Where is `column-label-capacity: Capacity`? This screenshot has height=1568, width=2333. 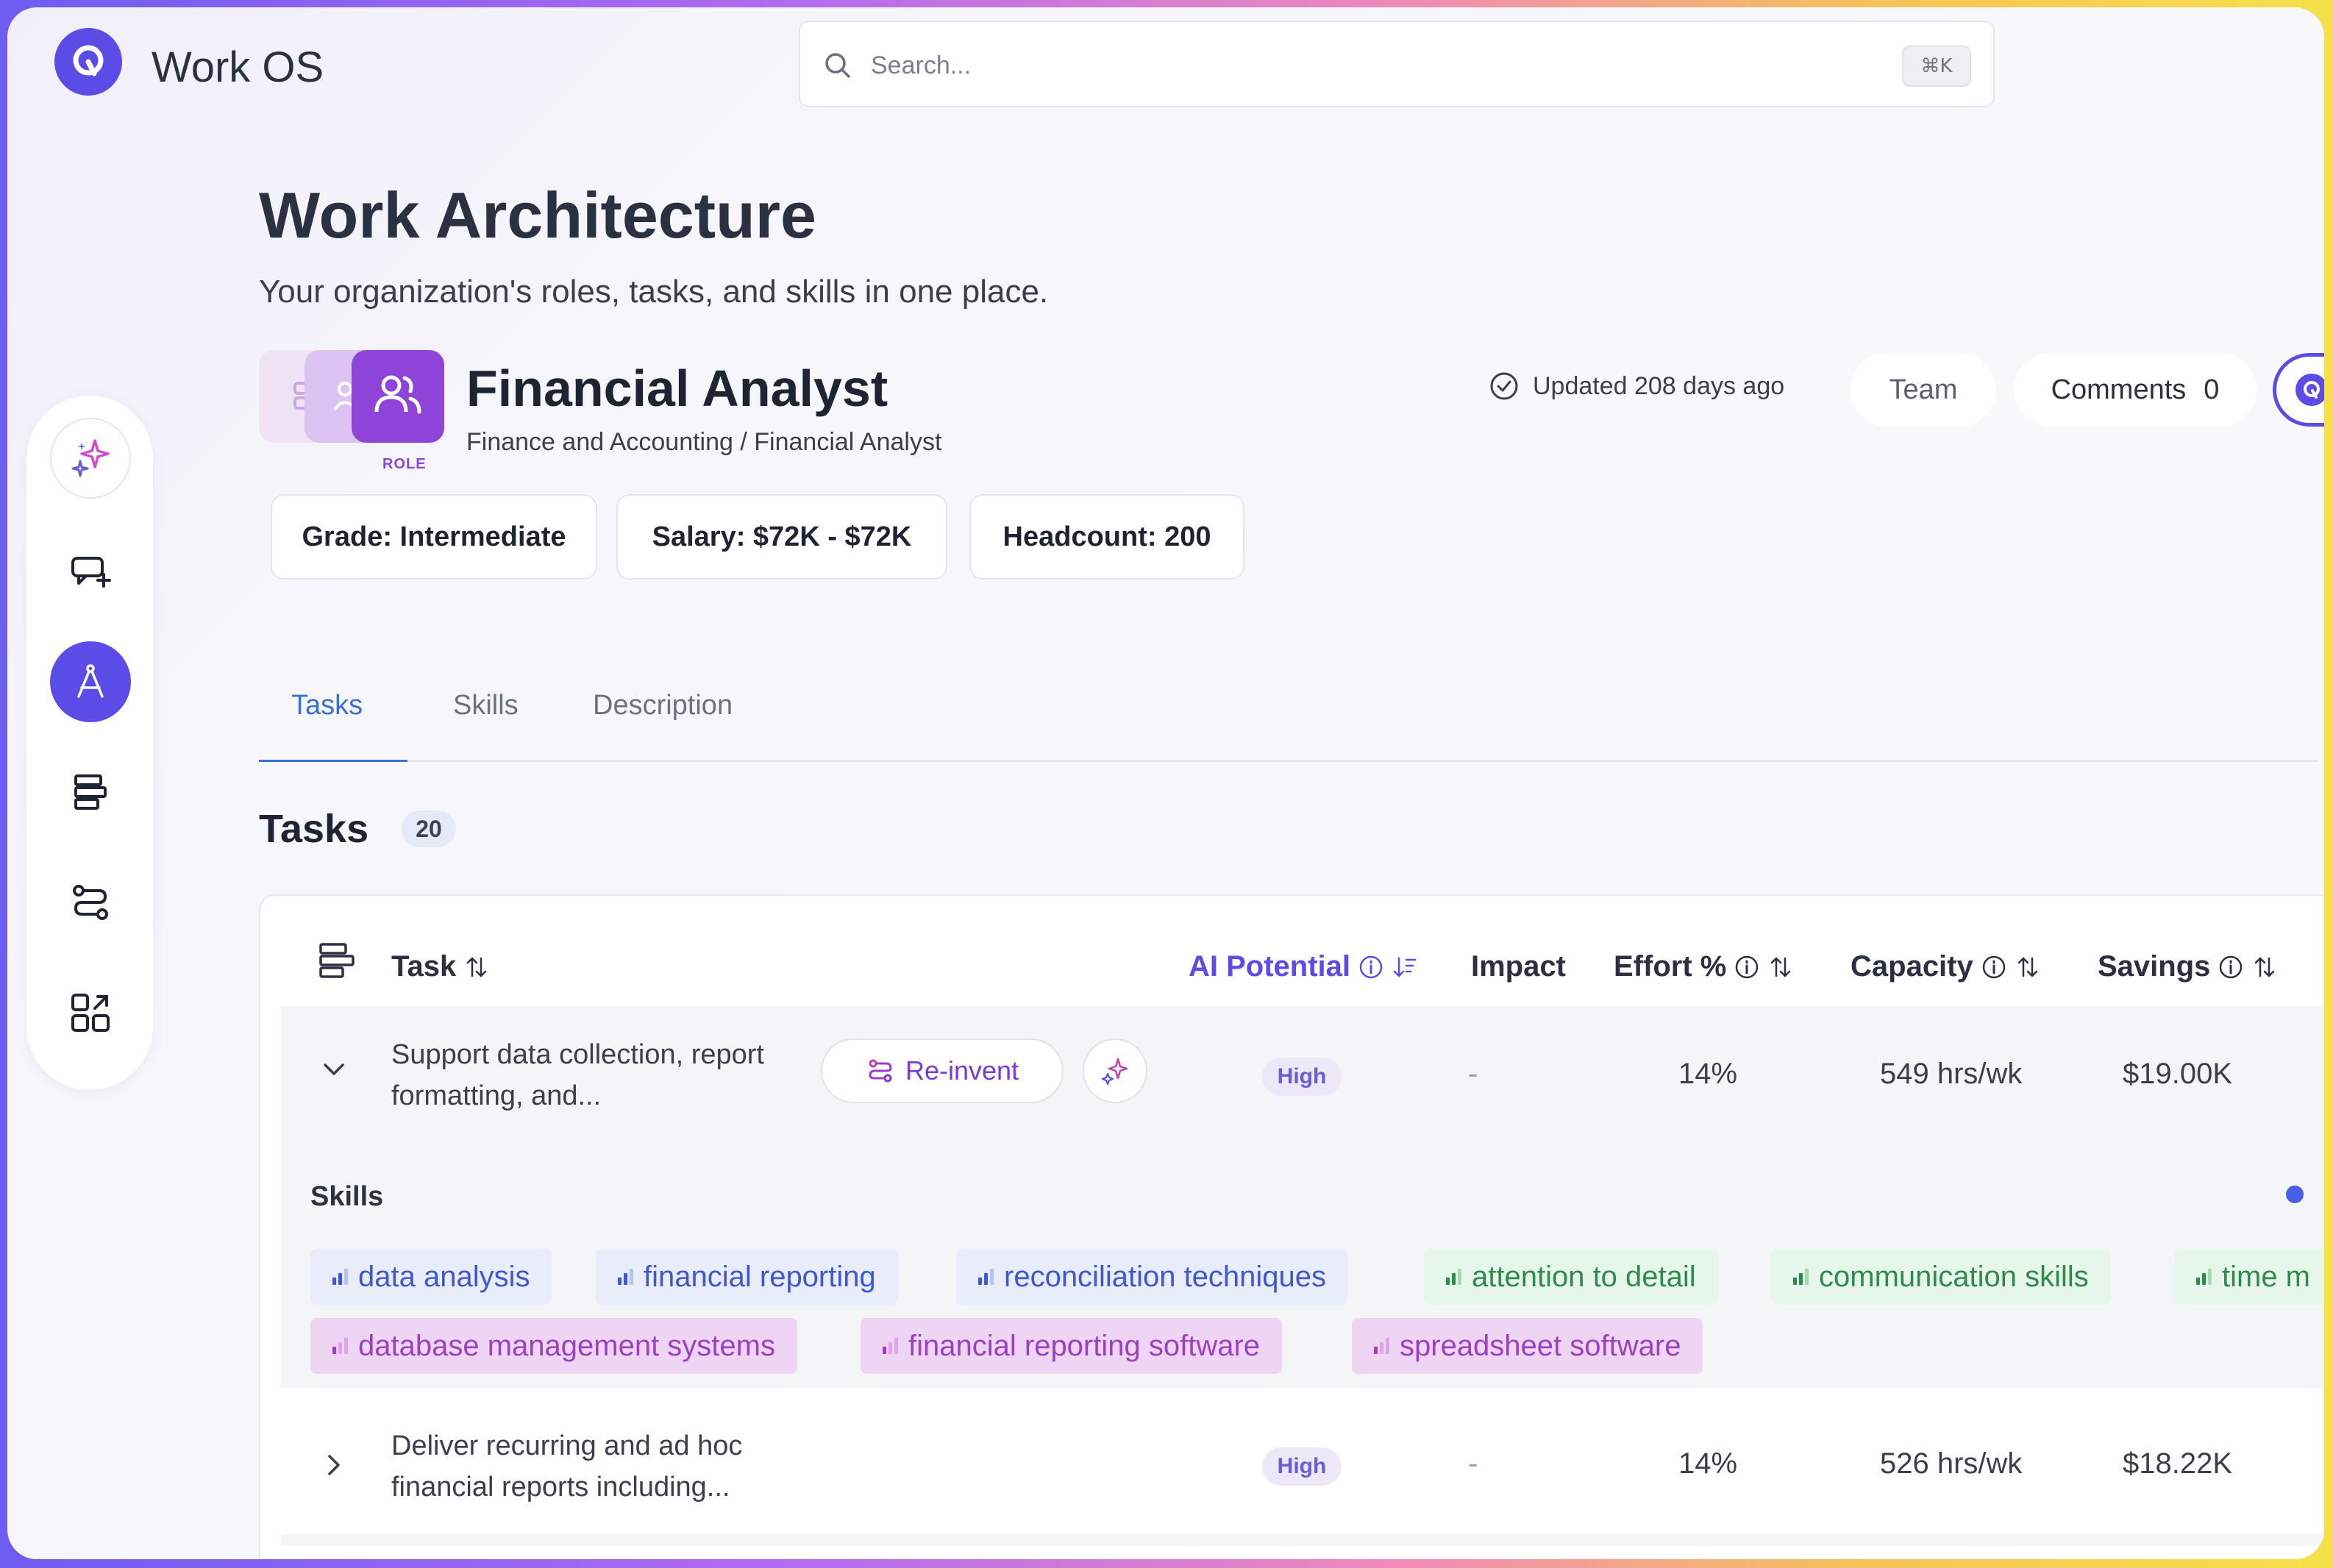 column-label-capacity: Capacity is located at coordinates (1912, 966).